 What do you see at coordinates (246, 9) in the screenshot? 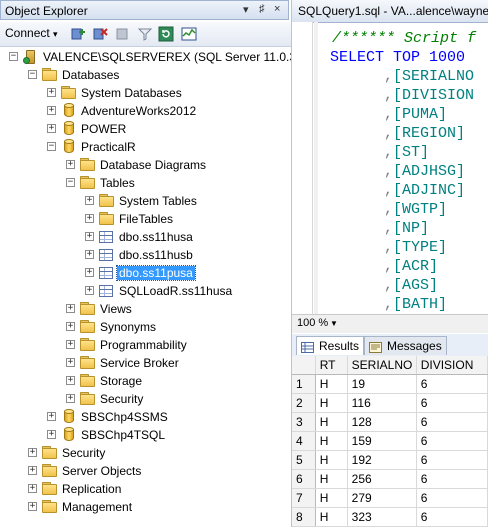
I see `dropdown-icon: ▾` at bounding box center [246, 9].